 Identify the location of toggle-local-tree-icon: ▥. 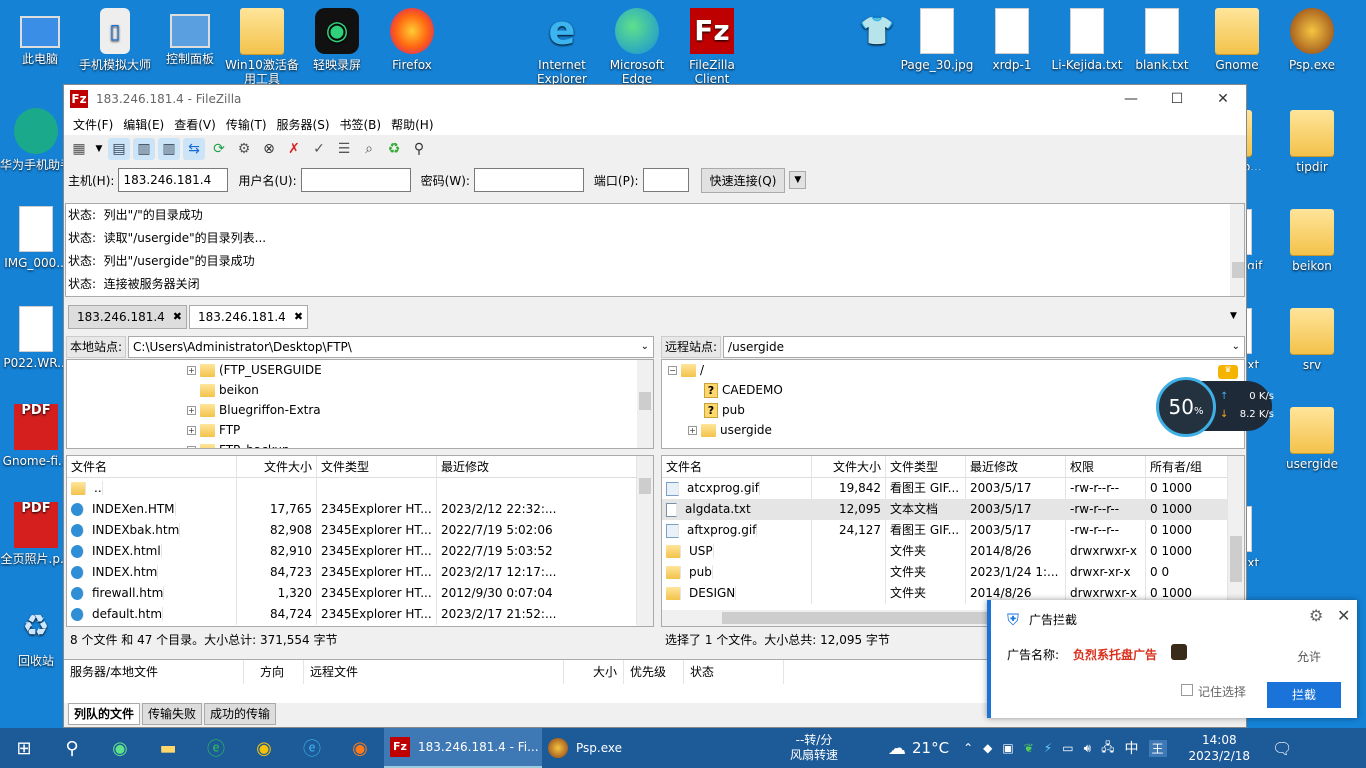
(144, 149).